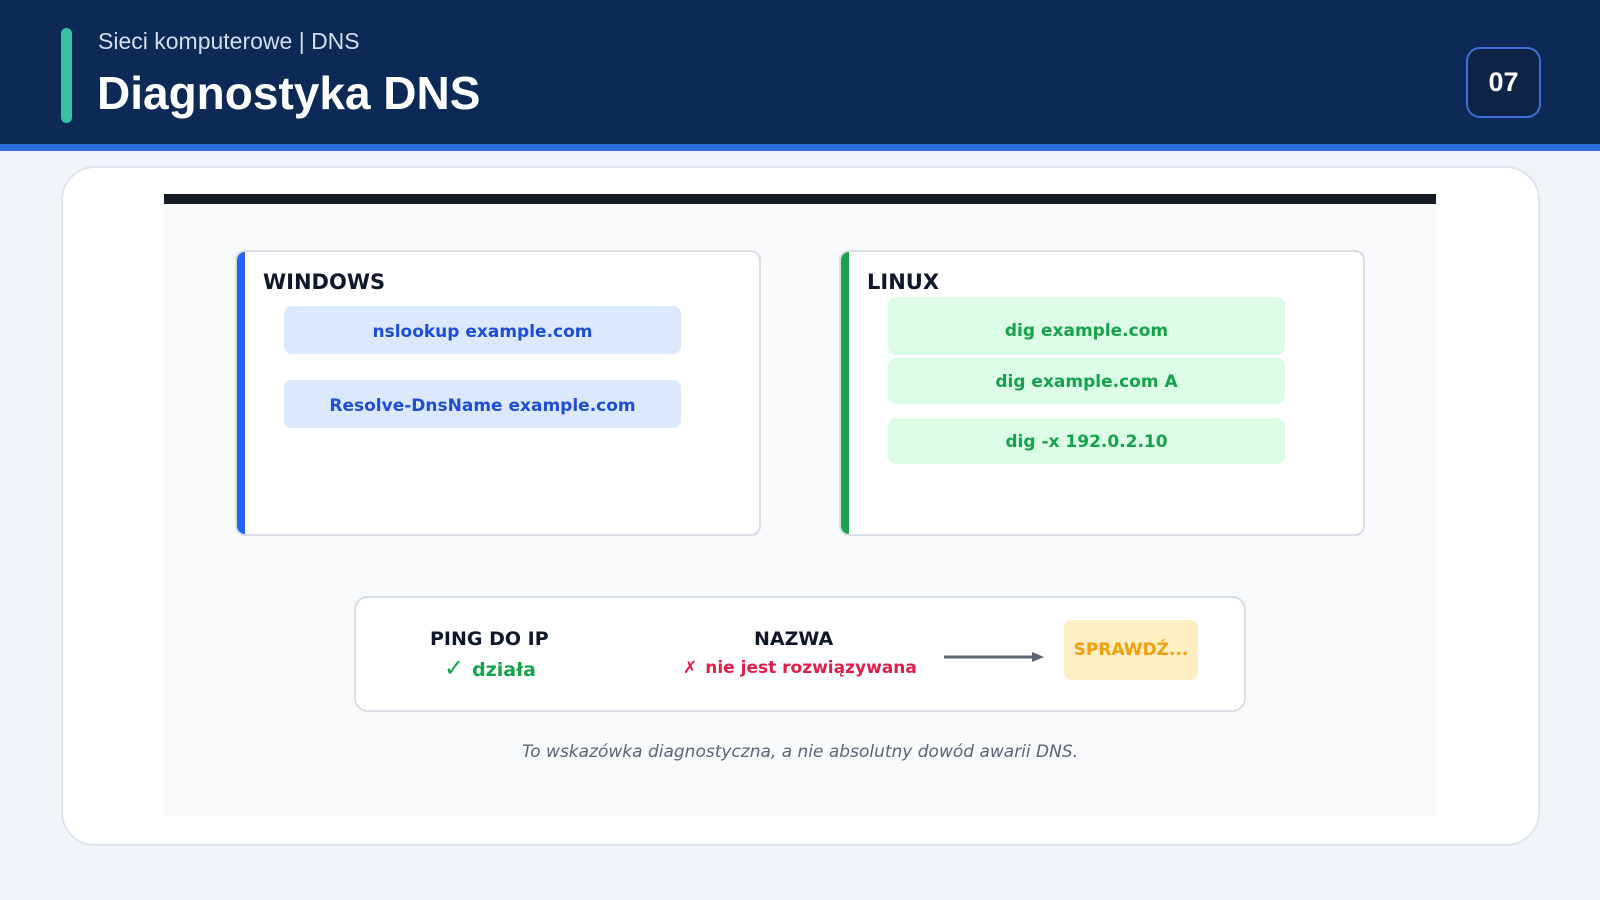 This screenshot has width=1600, height=900. I want to click on slide-subtitle: Sieci komputerowe | DNS, so click(229, 41).